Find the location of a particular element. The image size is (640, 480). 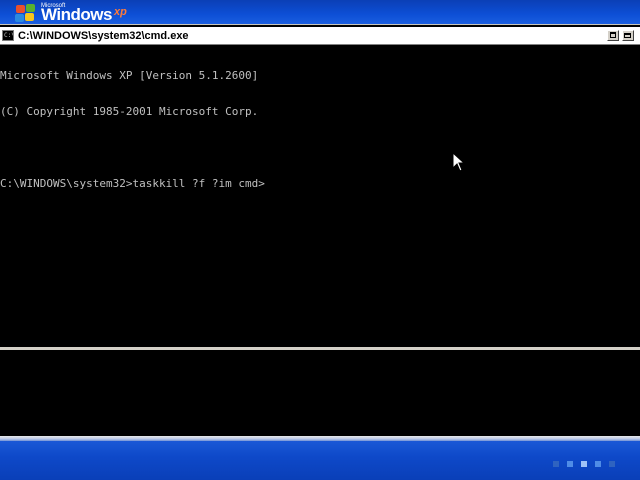

windows-flag-icon is located at coordinates (25, 14).